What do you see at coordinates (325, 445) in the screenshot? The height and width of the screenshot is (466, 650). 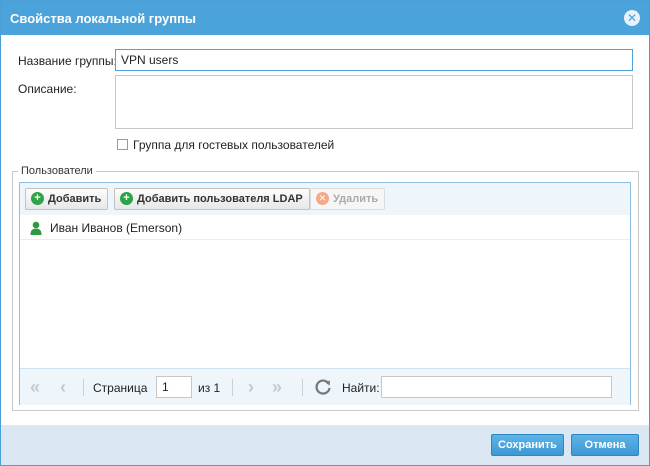 I see `dialog-footer: Сохранить Отмена` at bounding box center [325, 445].